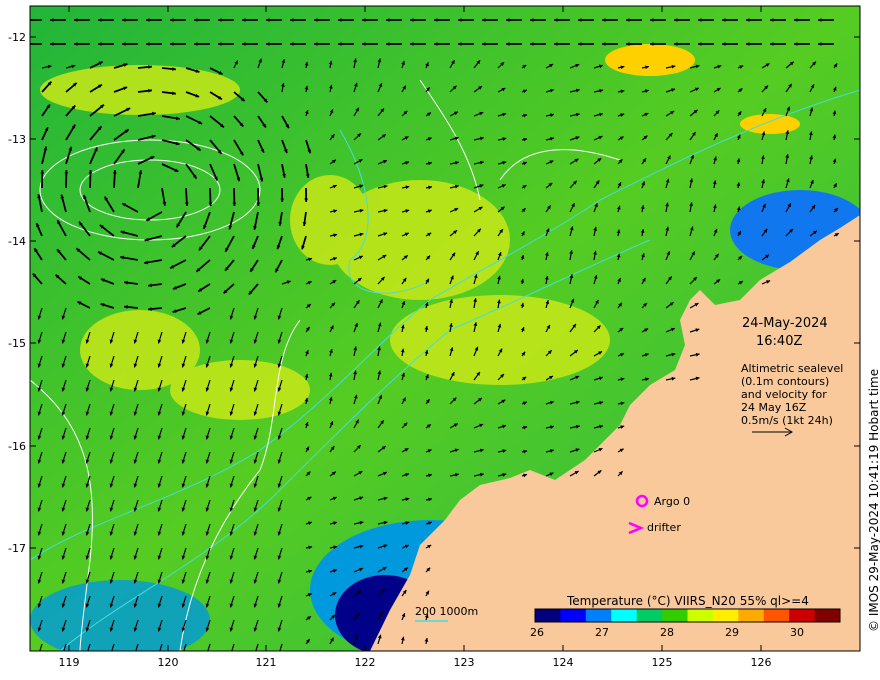 Image resolution: width=880 pixels, height=680 pixels. Describe the element at coordinates (17, 548) in the screenshot. I see `y-tick-label: -17` at that location.